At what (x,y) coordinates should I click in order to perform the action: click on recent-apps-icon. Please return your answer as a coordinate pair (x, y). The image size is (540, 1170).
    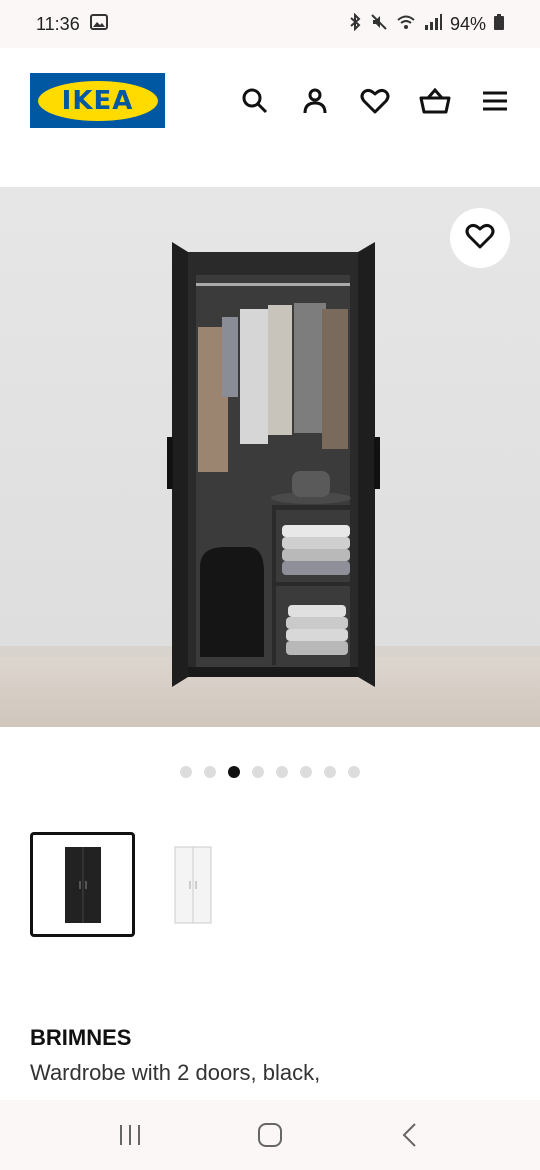
    Looking at the image, I should click on (130, 1135).